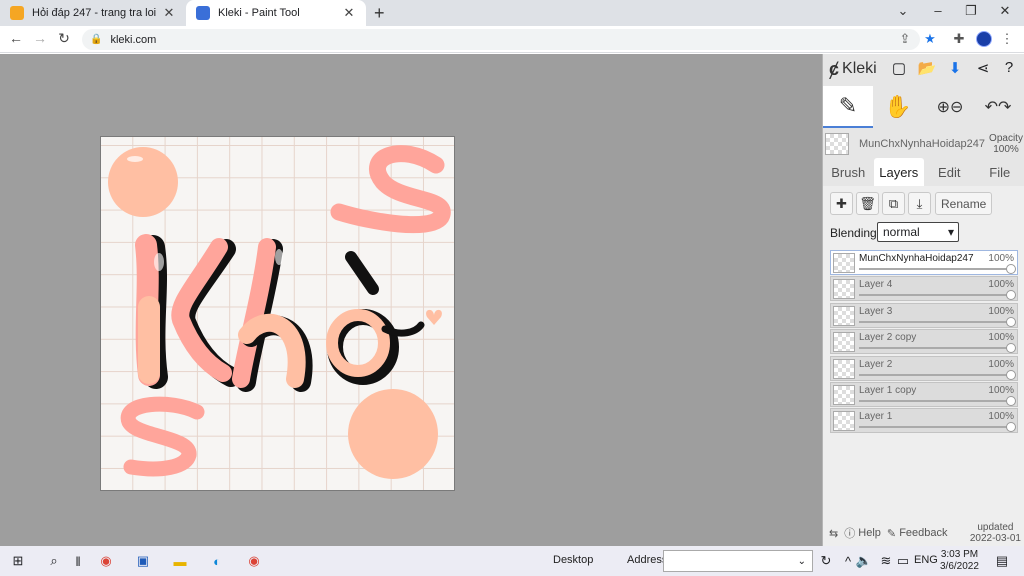 The height and width of the screenshot is (576, 1024). Describe the element at coordinates (862, 533) in the screenshot. I see `help-link: ⓘ Help` at that location.